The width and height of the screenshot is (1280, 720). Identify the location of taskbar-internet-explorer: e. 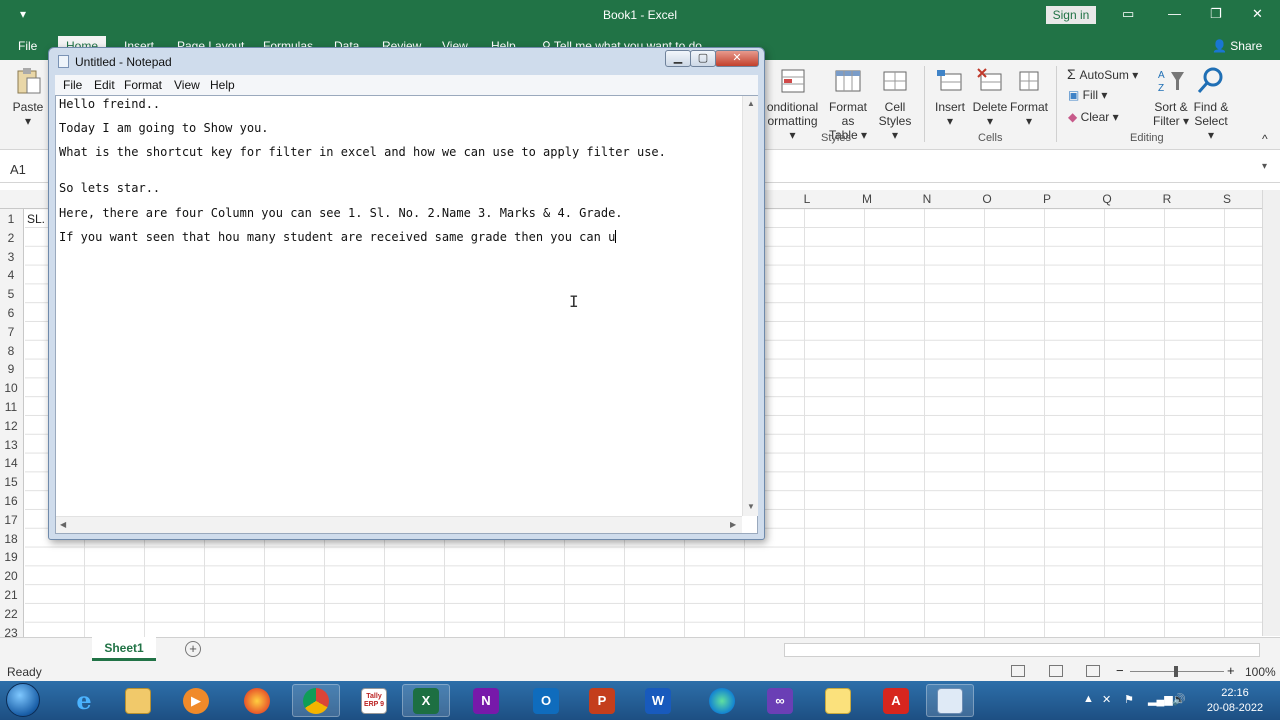
(84, 700).